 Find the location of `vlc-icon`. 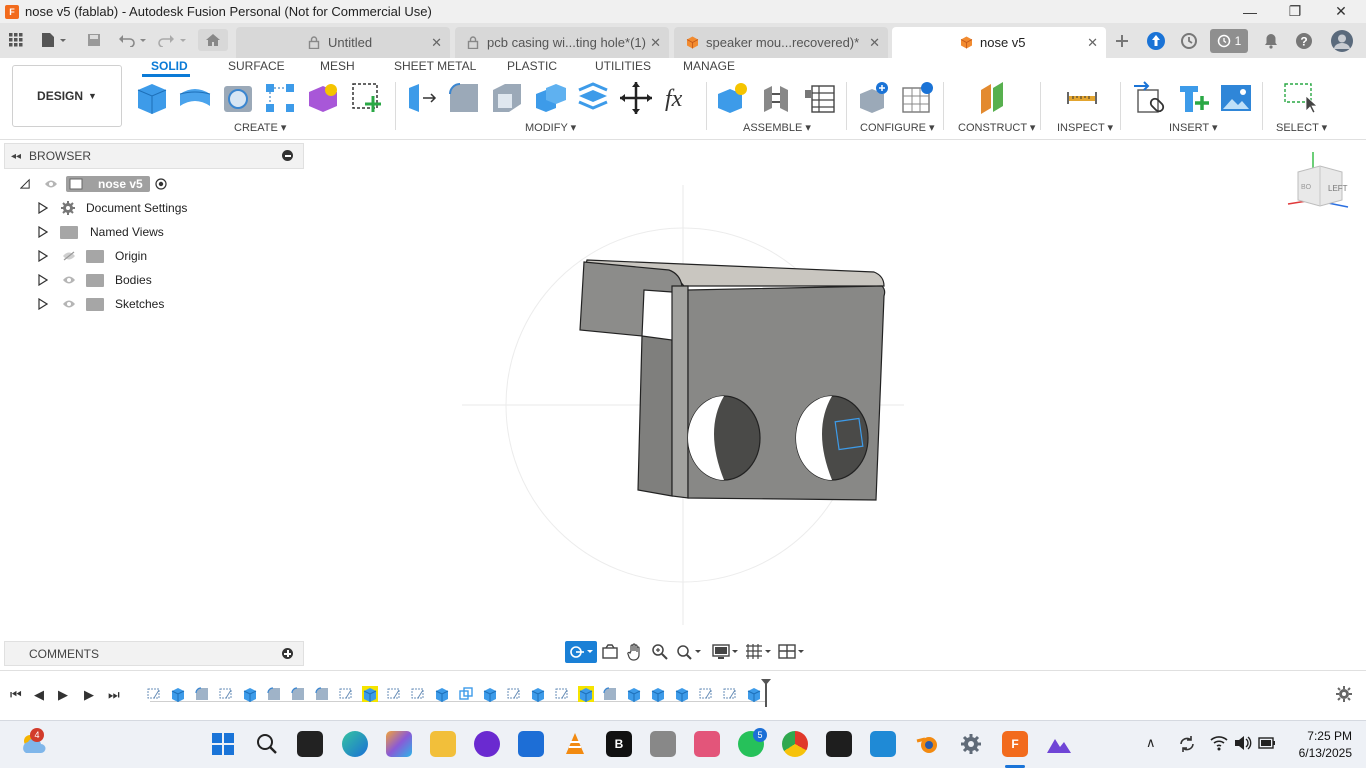

vlc-icon is located at coordinates (575, 744).